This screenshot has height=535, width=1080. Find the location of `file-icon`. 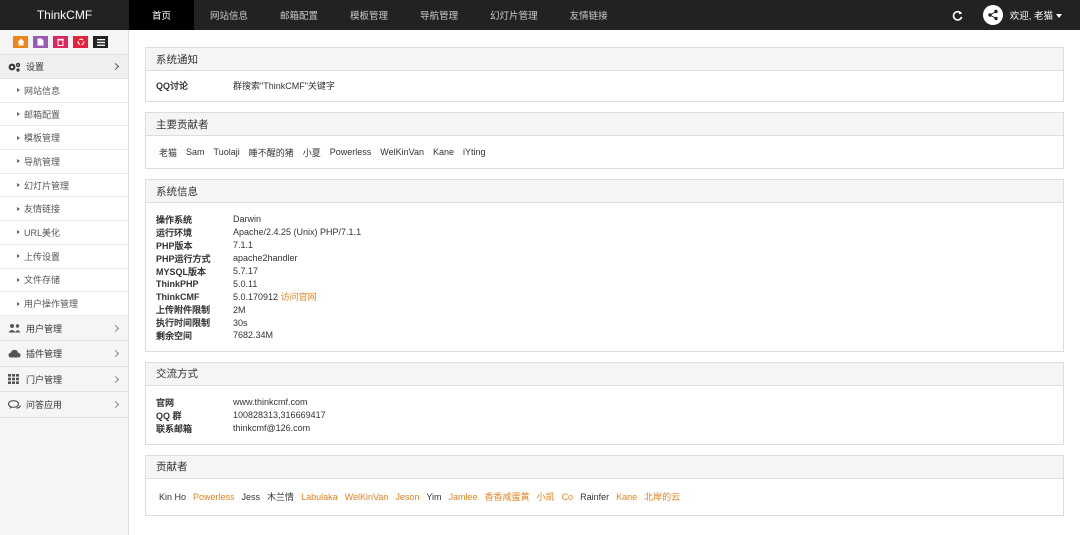

file-icon is located at coordinates (40, 42).